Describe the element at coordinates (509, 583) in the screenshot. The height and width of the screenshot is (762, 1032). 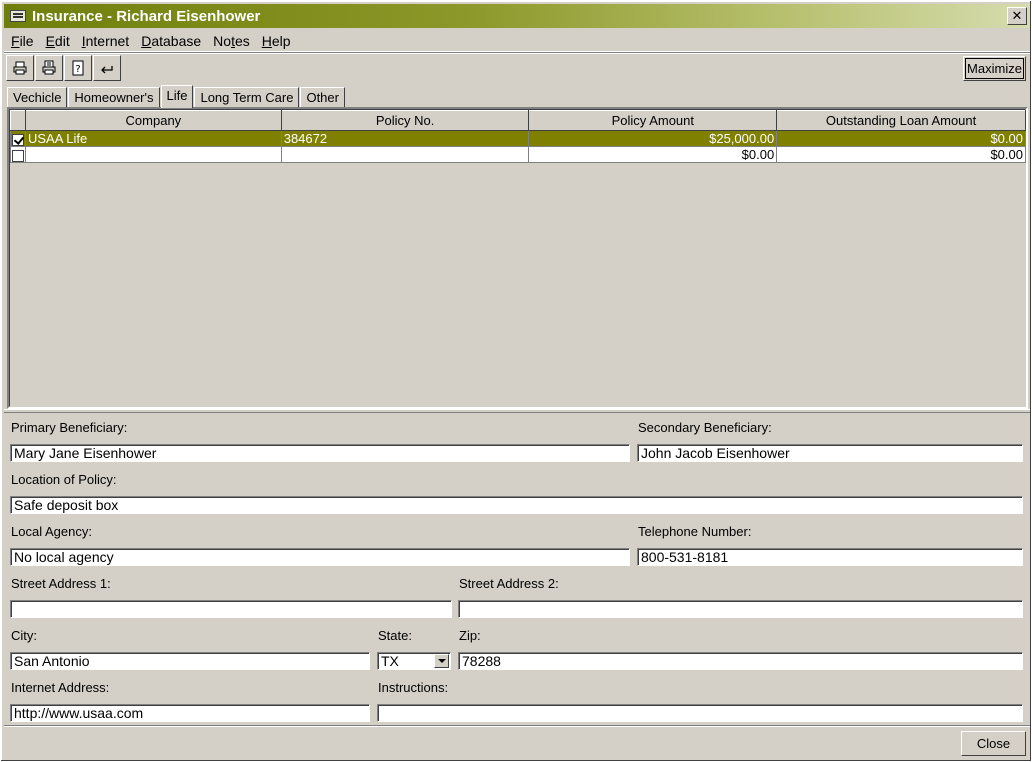
I see `street-address-2-label: Street Address 2:` at that location.